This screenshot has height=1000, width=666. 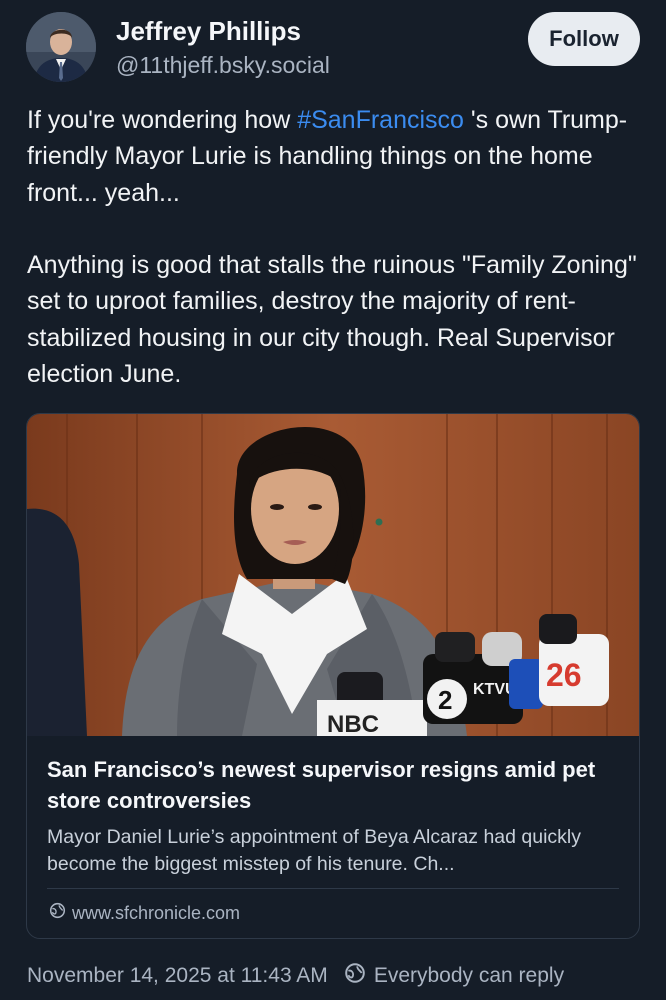 I want to click on reply-setting: Everybody can reply, so click(x=454, y=976).